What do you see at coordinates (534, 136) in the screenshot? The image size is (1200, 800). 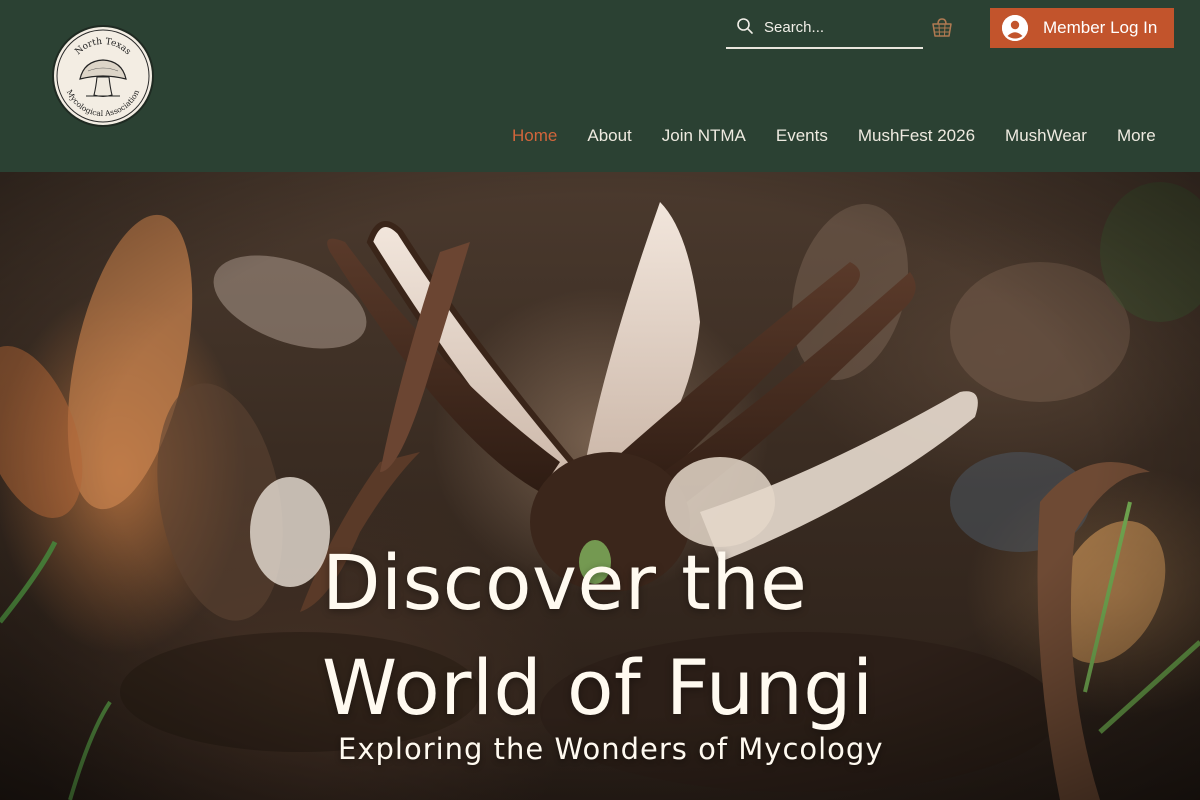 I see `nav-home: Home` at bounding box center [534, 136].